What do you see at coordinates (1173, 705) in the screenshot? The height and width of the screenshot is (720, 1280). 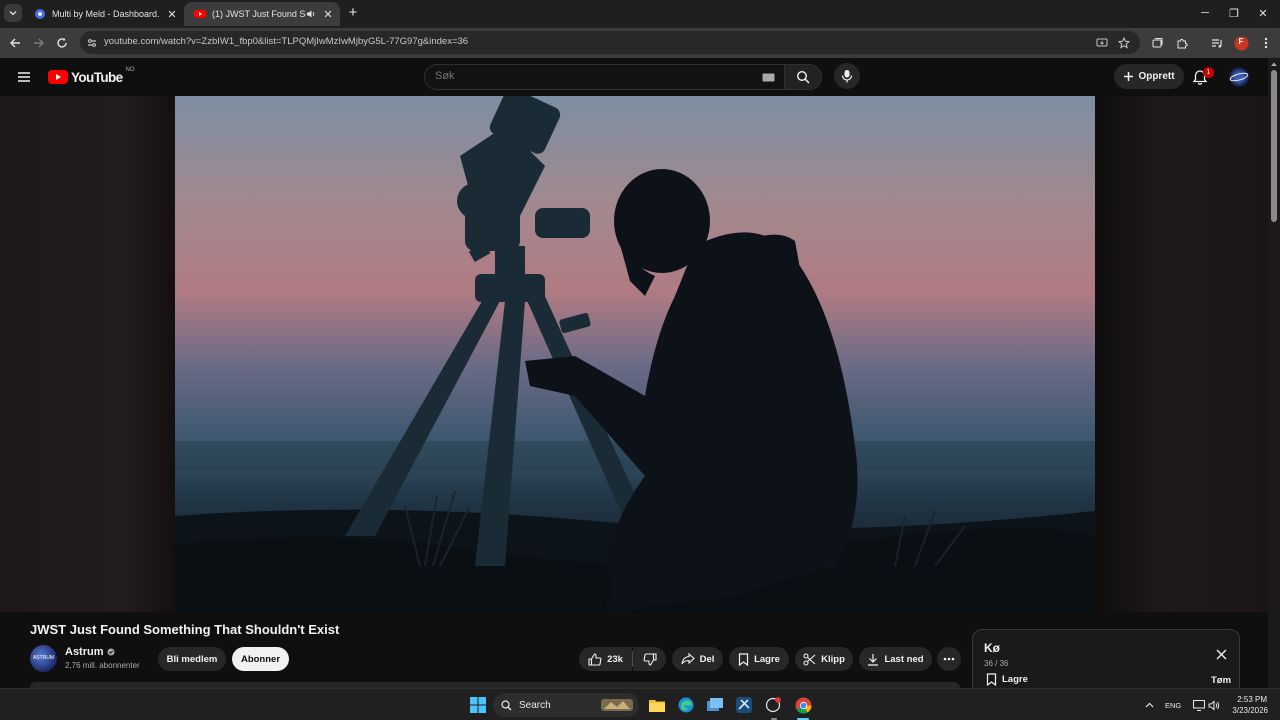 I see `input-language: ENG` at bounding box center [1173, 705].